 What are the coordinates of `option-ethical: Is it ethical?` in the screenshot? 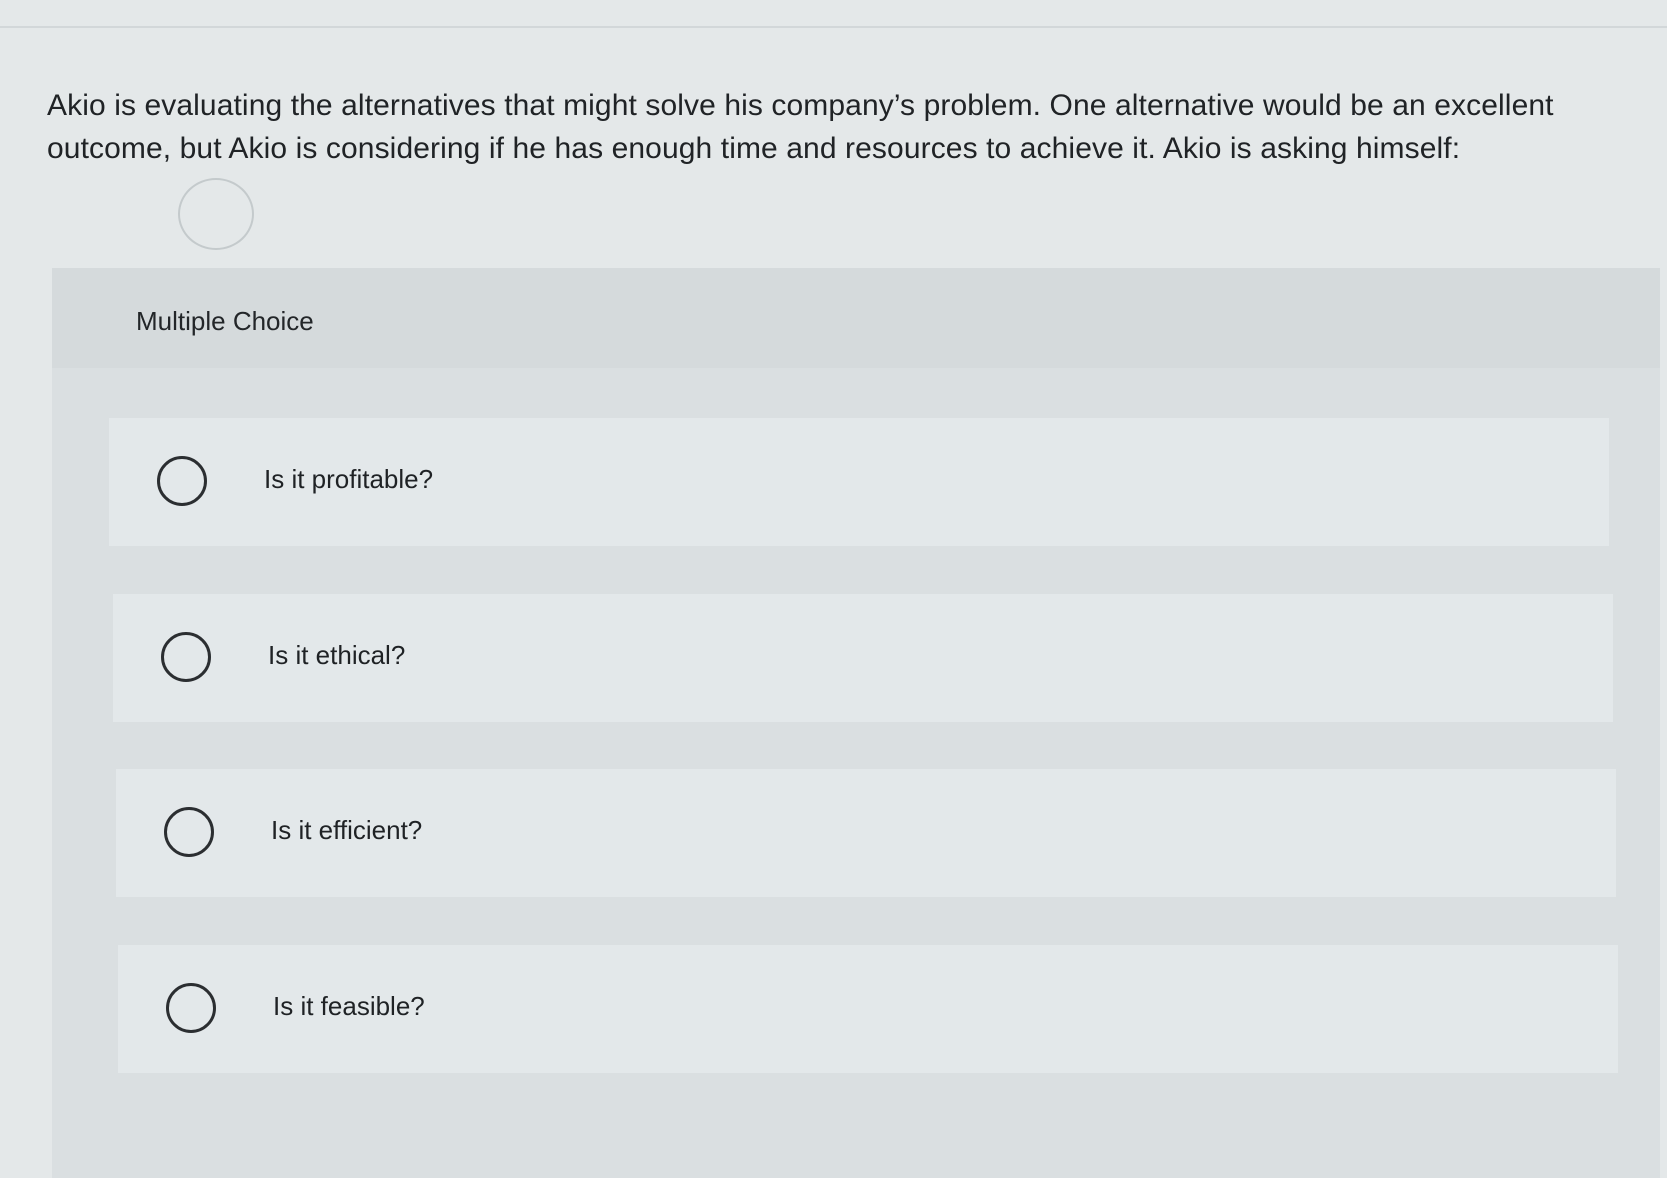 It's located at (863, 658).